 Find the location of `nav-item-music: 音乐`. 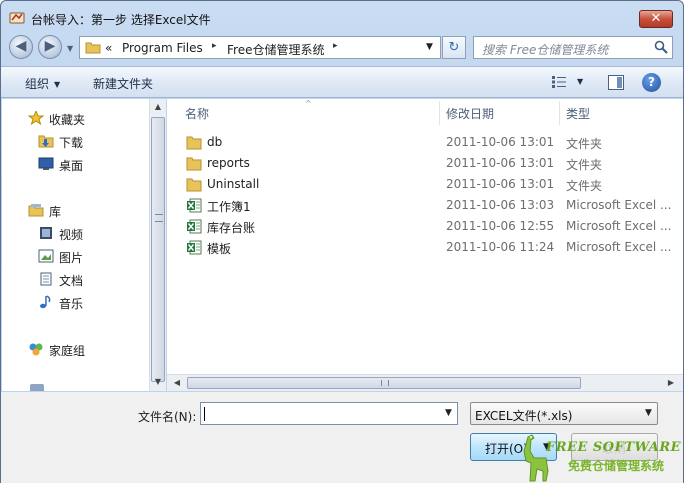

nav-item-music: 音乐 is located at coordinates (88, 303).